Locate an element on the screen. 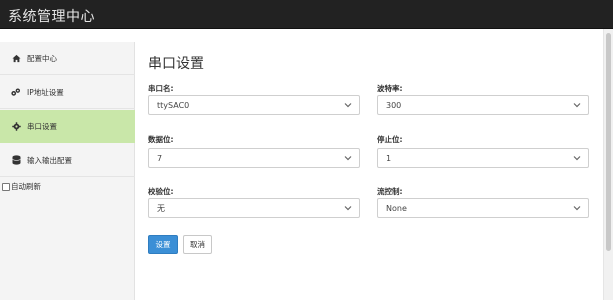 Image resolution: width=613 pixels, height=300 pixels. gear-icon is located at coordinates (16, 126).